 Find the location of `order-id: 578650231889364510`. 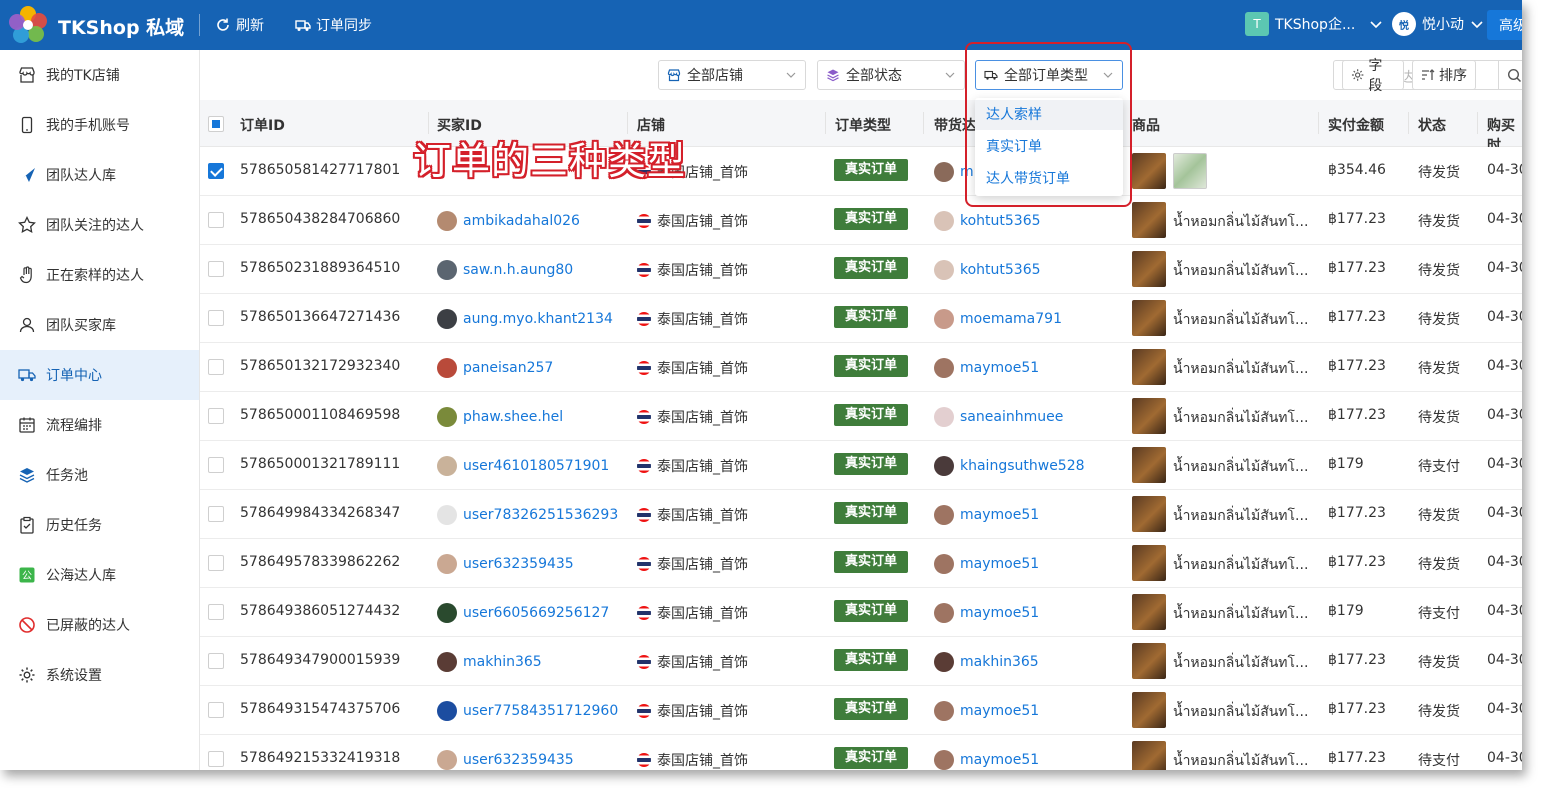

order-id: 578650231889364510 is located at coordinates (320, 268).